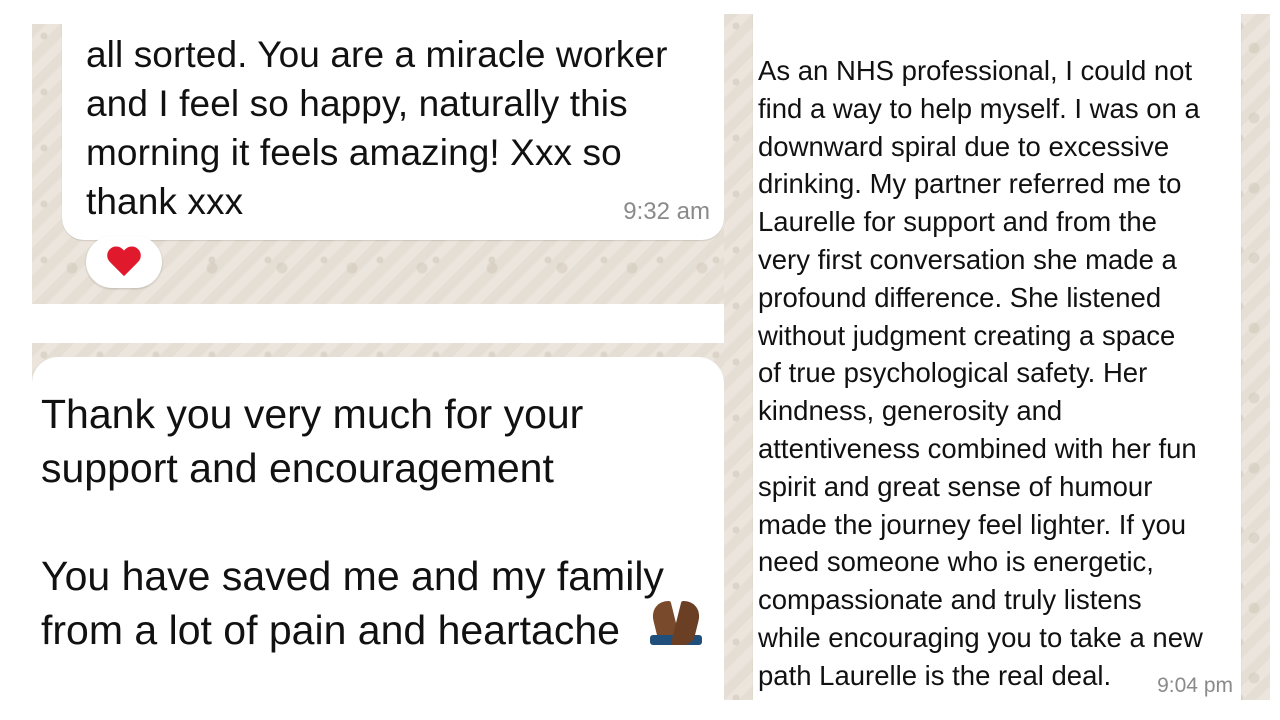 This screenshot has height=720, width=1280. I want to click on heart-icon, so click(124, 262).